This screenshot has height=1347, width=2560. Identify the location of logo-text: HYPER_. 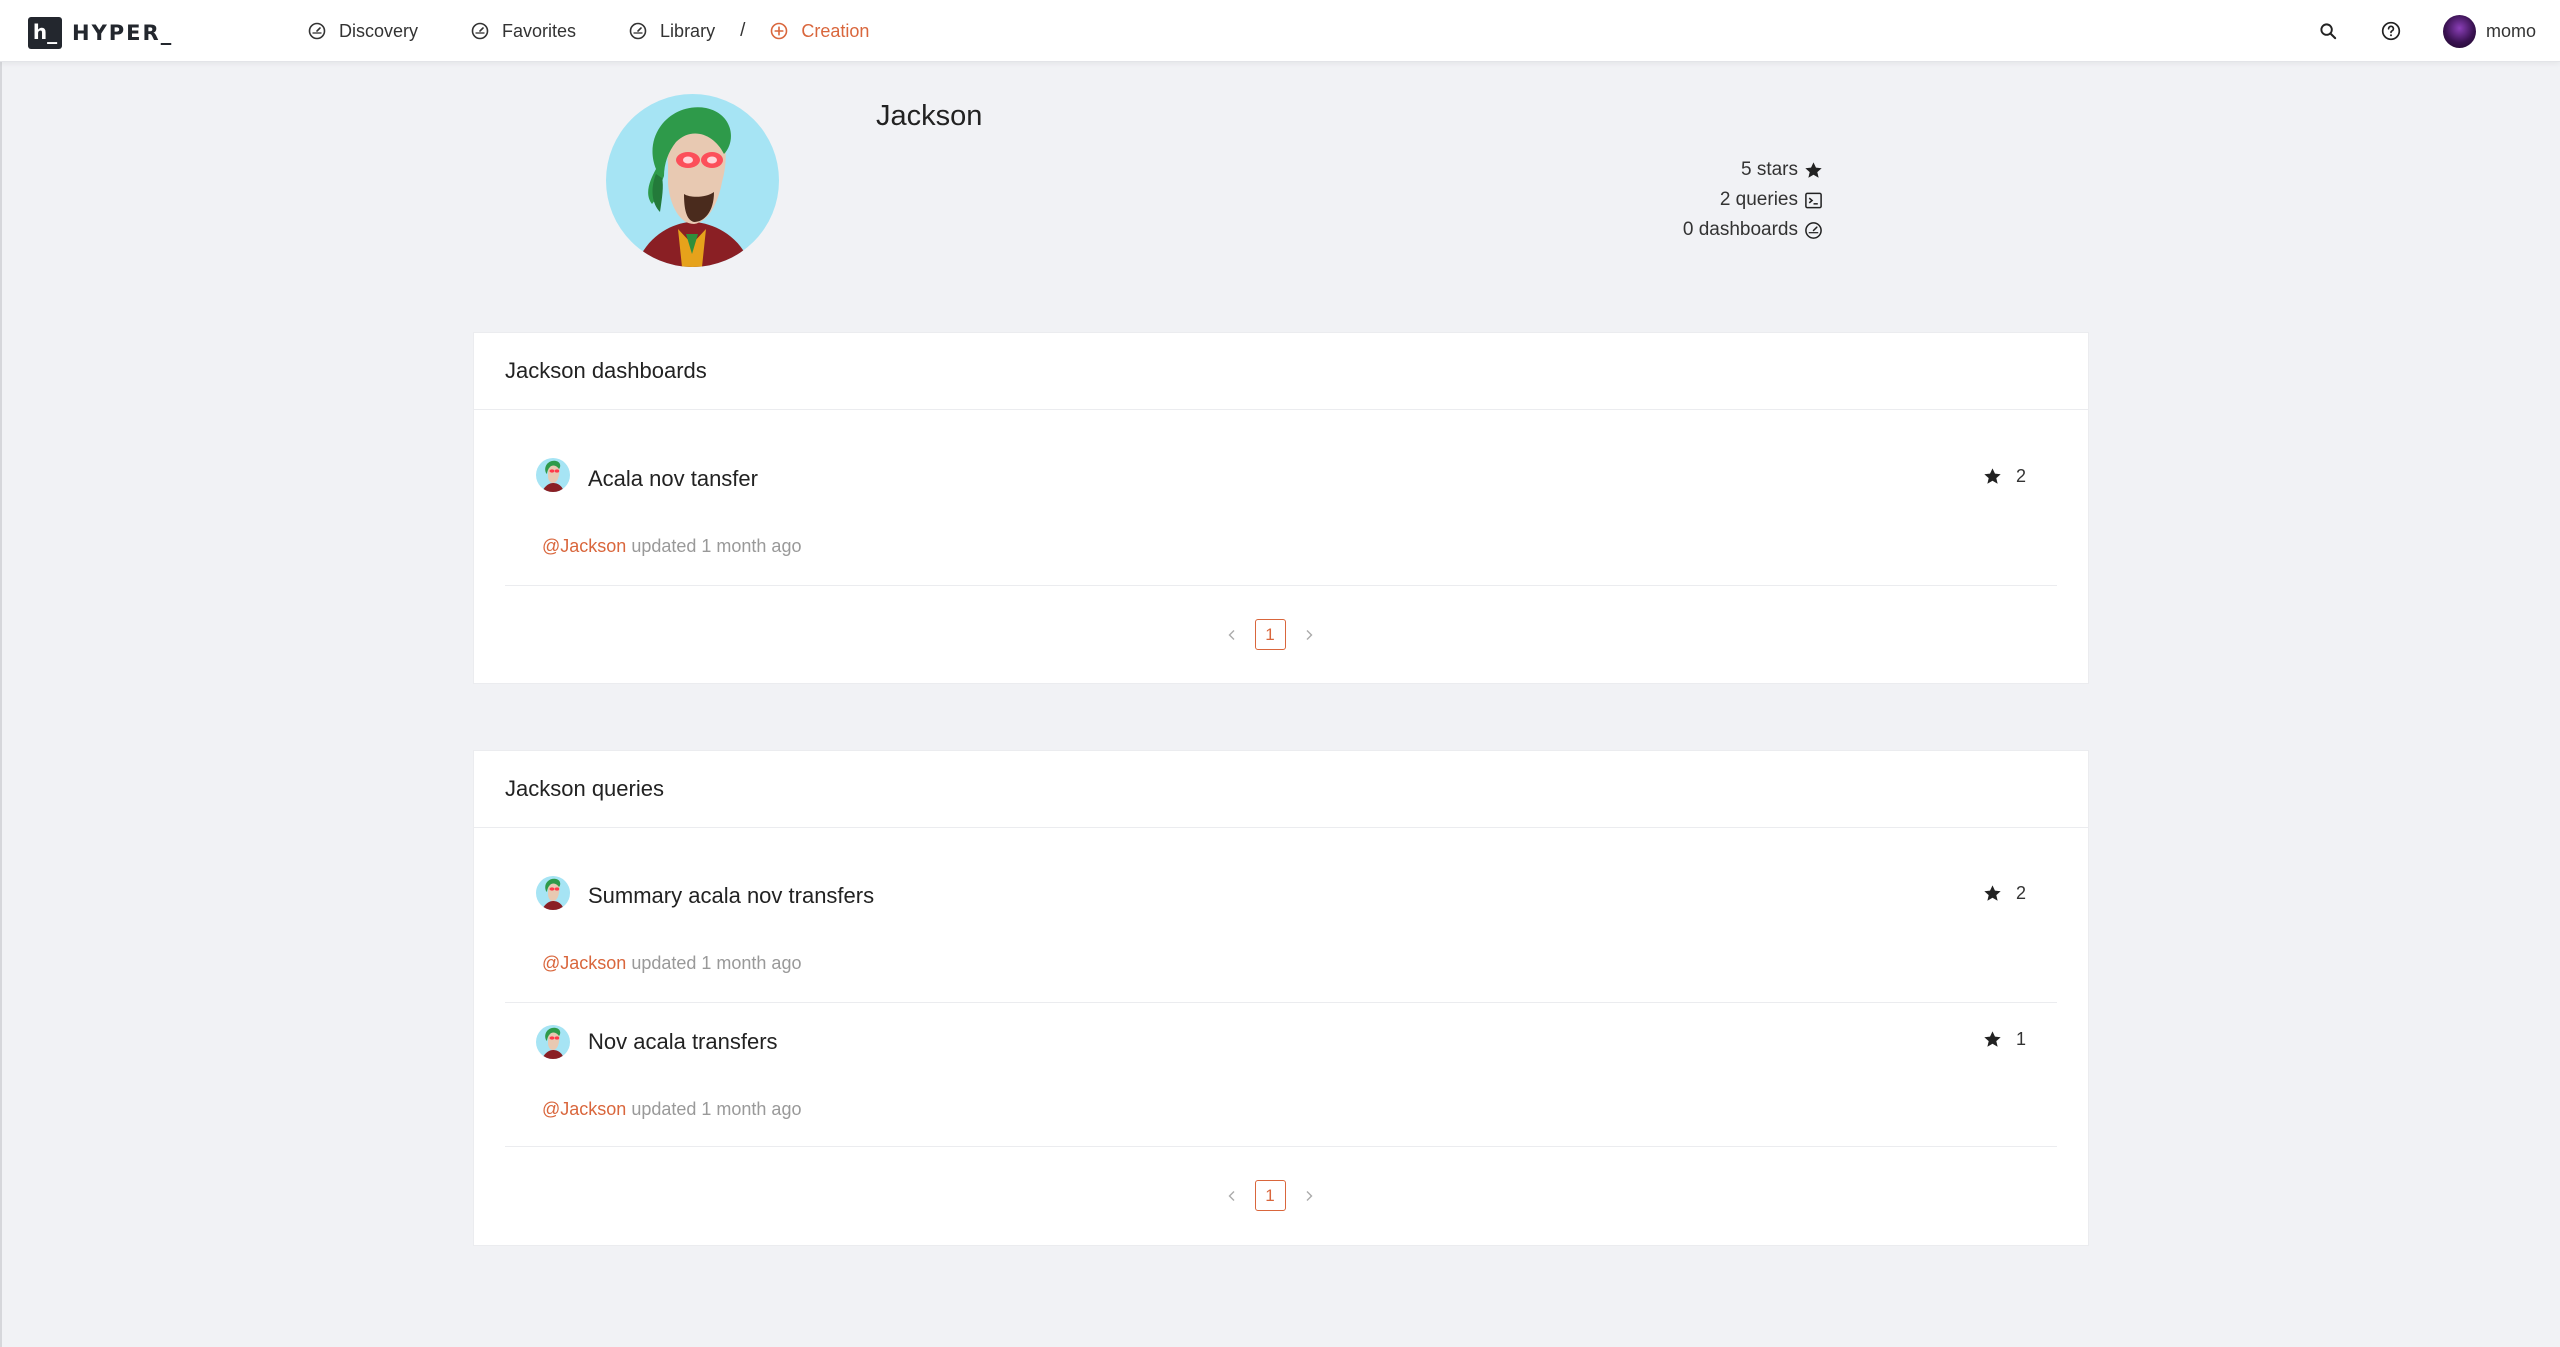
(123, 33).